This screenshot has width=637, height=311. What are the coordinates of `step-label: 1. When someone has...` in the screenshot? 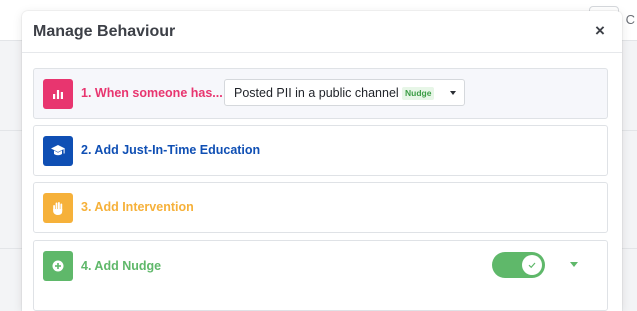 It's located at (152, 93).